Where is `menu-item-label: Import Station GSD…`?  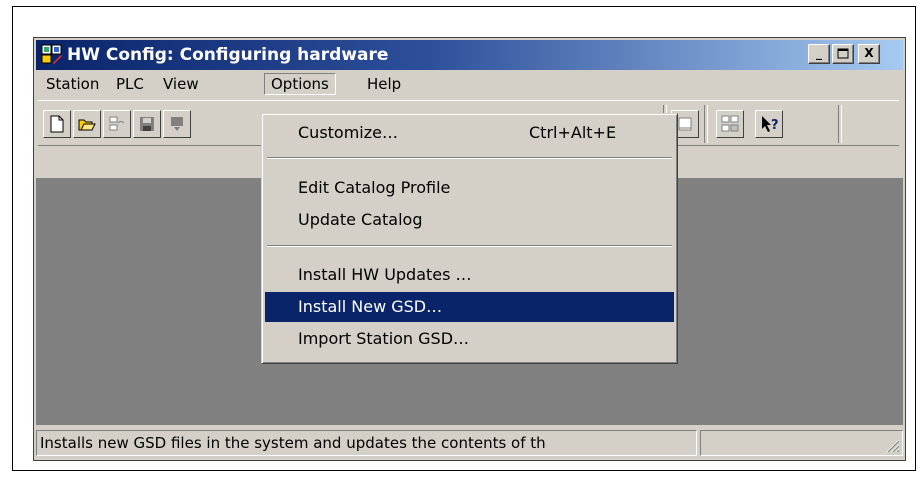 menu-item-label: Import Station GSD… is located at coordinates (384, 338).